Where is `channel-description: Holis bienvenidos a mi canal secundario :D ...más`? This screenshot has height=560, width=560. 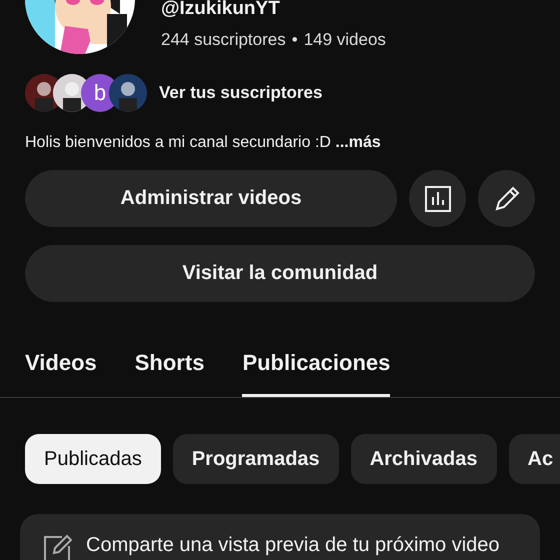
channel-description: Holis bienvenidos a mi canal secundario :D ...más is located at coordinates (203, 142).